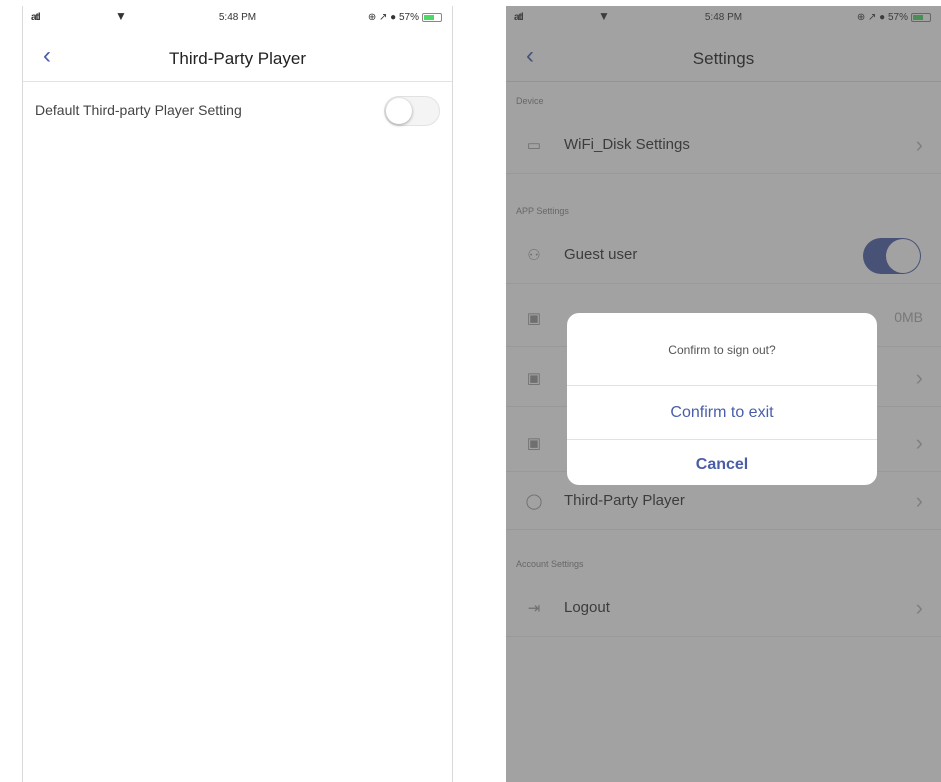 This screenshot has height=782, width=941. Describe the element at coordinates (722, 350) in the screenshot. I see `dialog-message: Confirm to sign out?` at that location.